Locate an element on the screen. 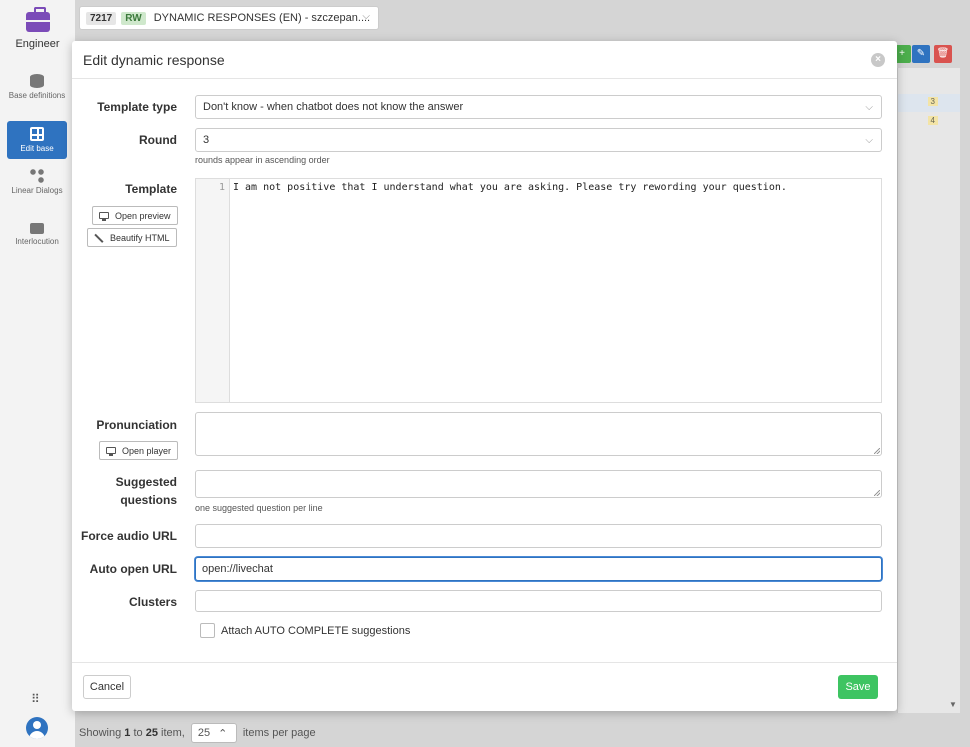 The width and height of the screenshot is (970, 747). apps-grid-icon: ⠿ is located at coordinates (35, 699).